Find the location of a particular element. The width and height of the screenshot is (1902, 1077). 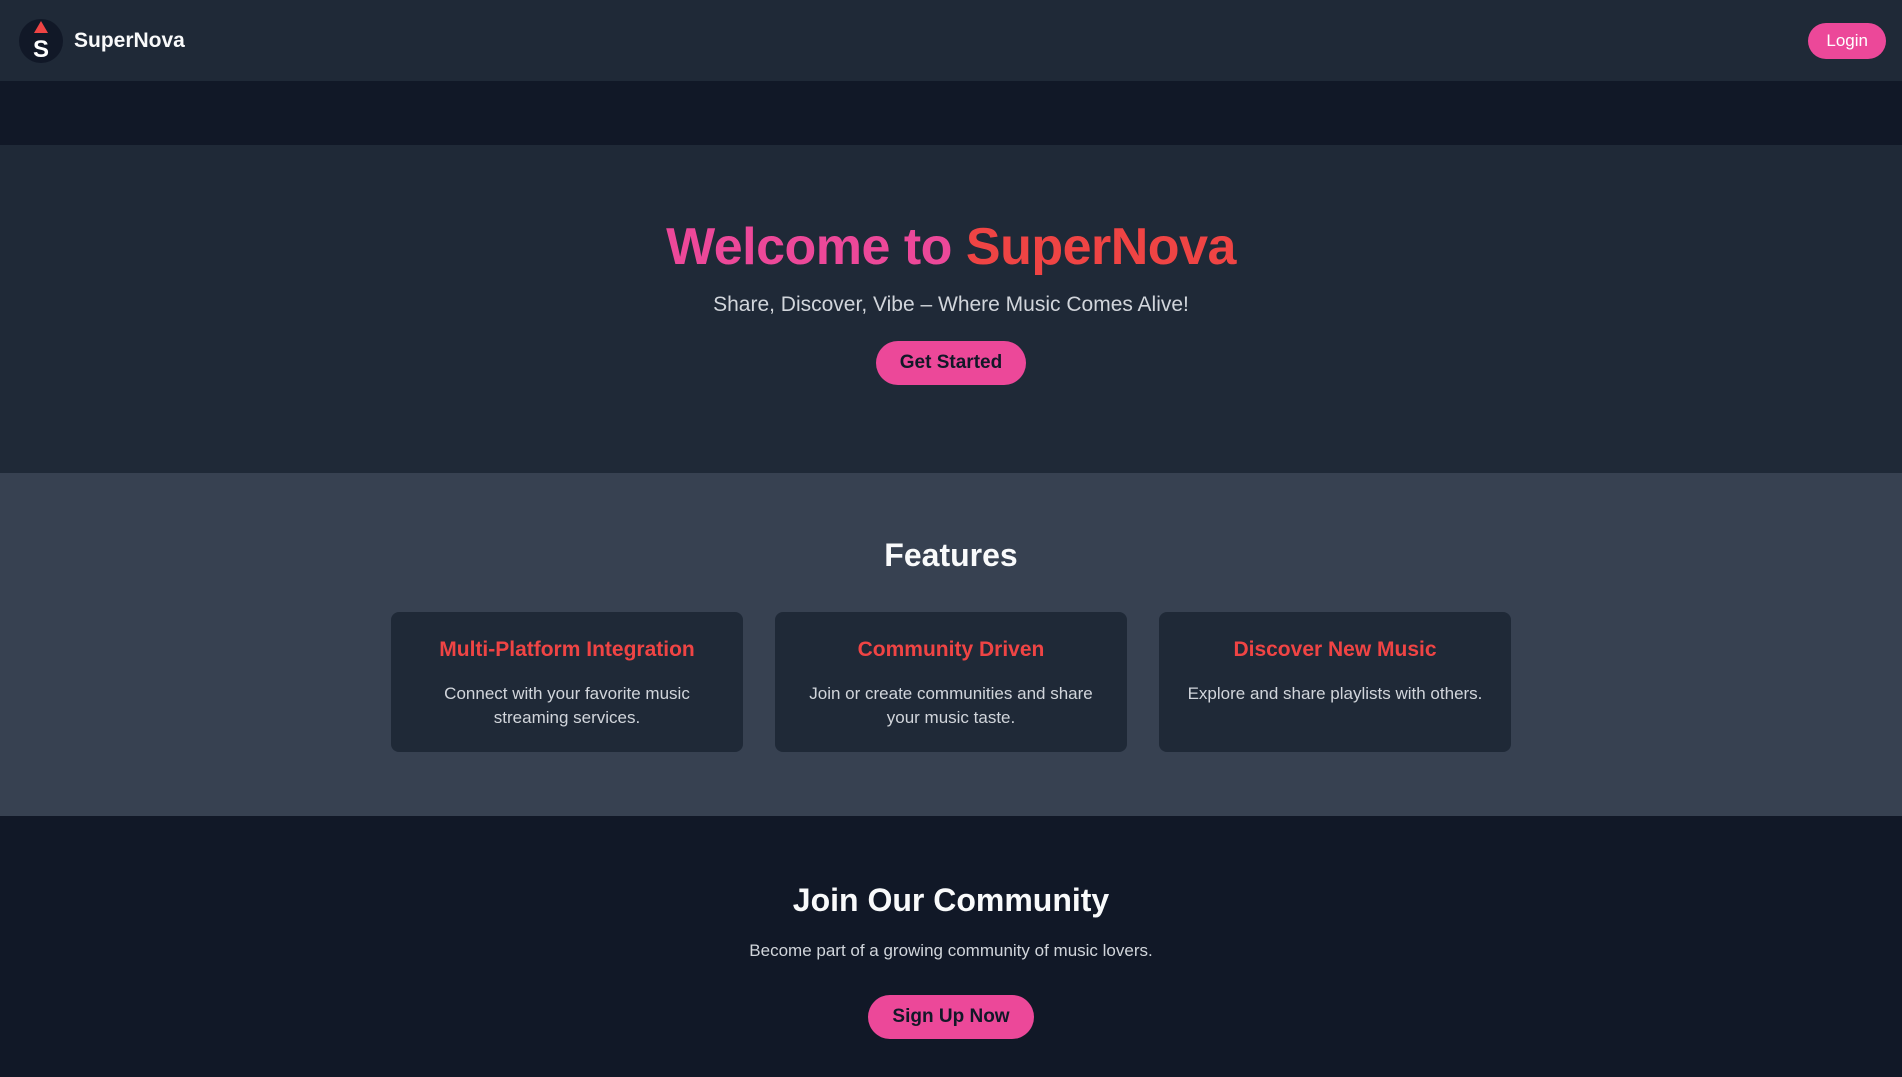

supernova-logo-icon: S is located at coordinates (41, 40).